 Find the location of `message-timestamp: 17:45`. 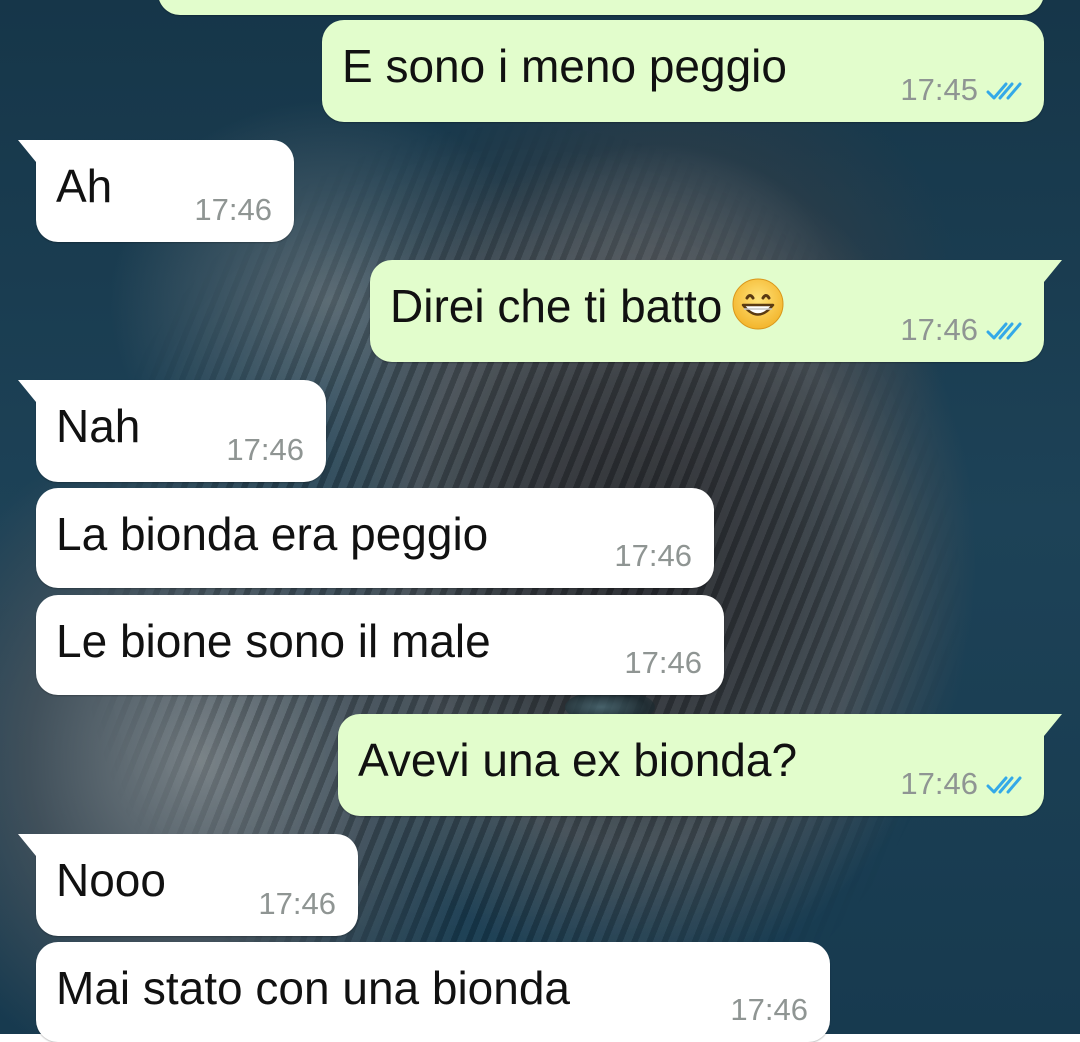

message-timestamp: 17:45 is located at coordinates (939, 89).